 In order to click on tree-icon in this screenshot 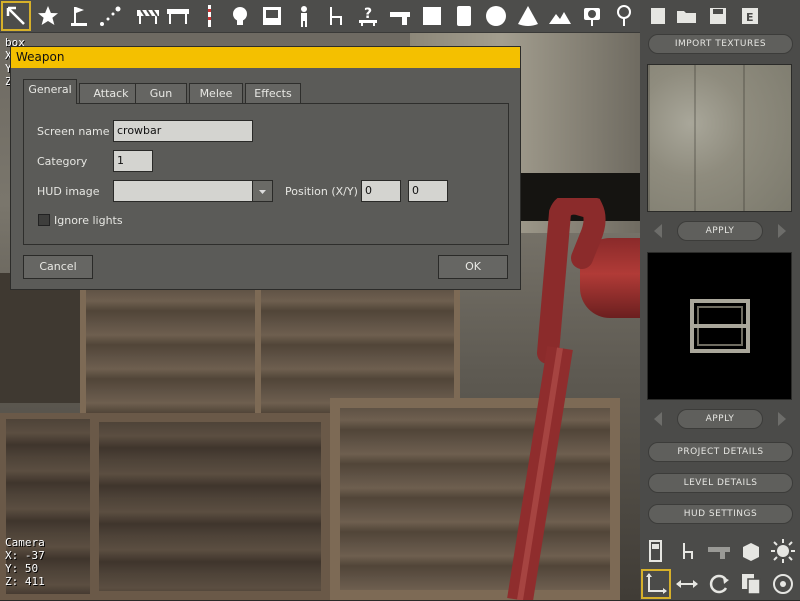, I will do `click(624, 16)`.